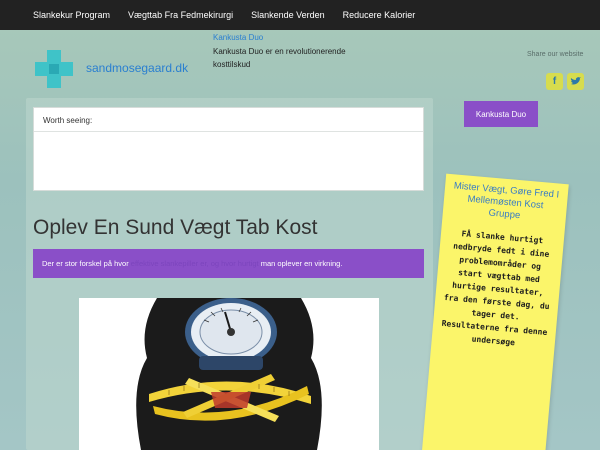  I want to click on intro-text-end: man oplever en virkning., so click(300, 263).